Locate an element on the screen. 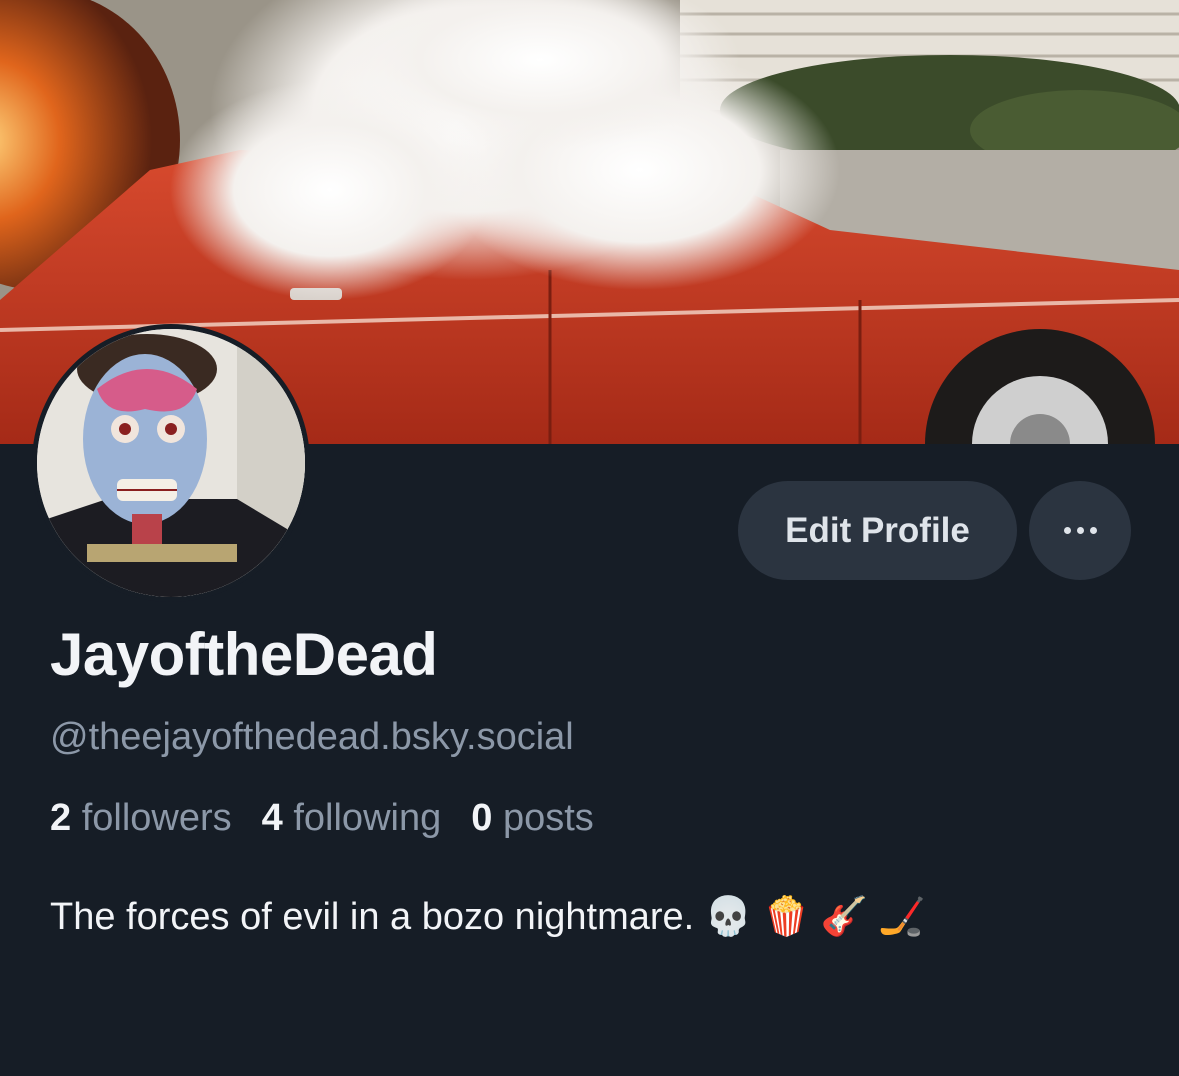 The image size is (1179, 1076). posts-stat: 0 posts is located at coordinates (532, 818).